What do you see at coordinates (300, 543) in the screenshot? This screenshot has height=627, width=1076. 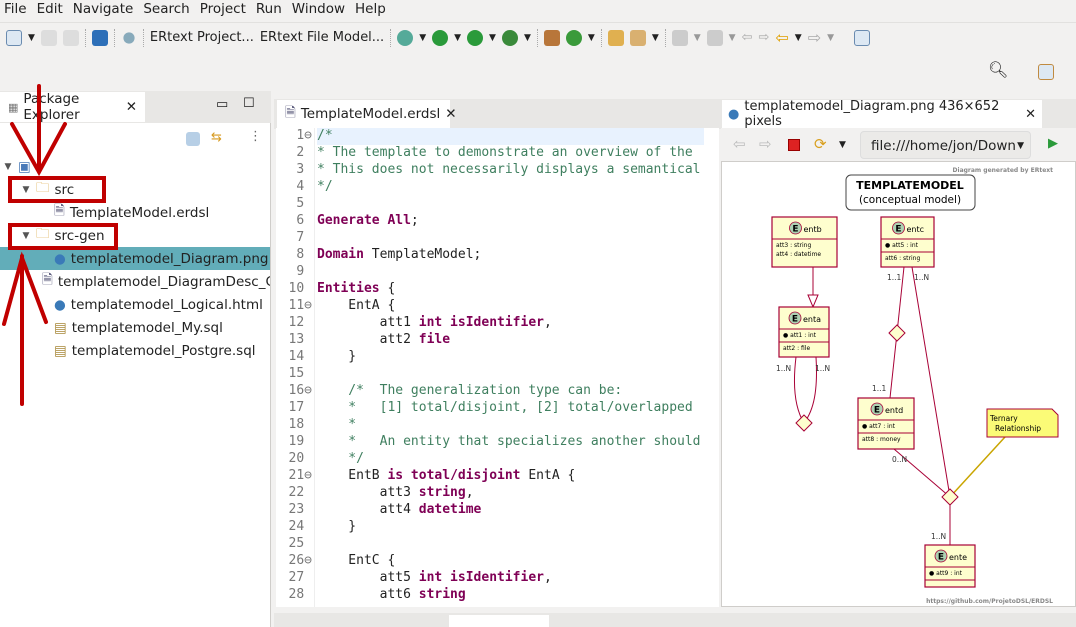 I see `line-number: 25` at bounding box center [300, 543].